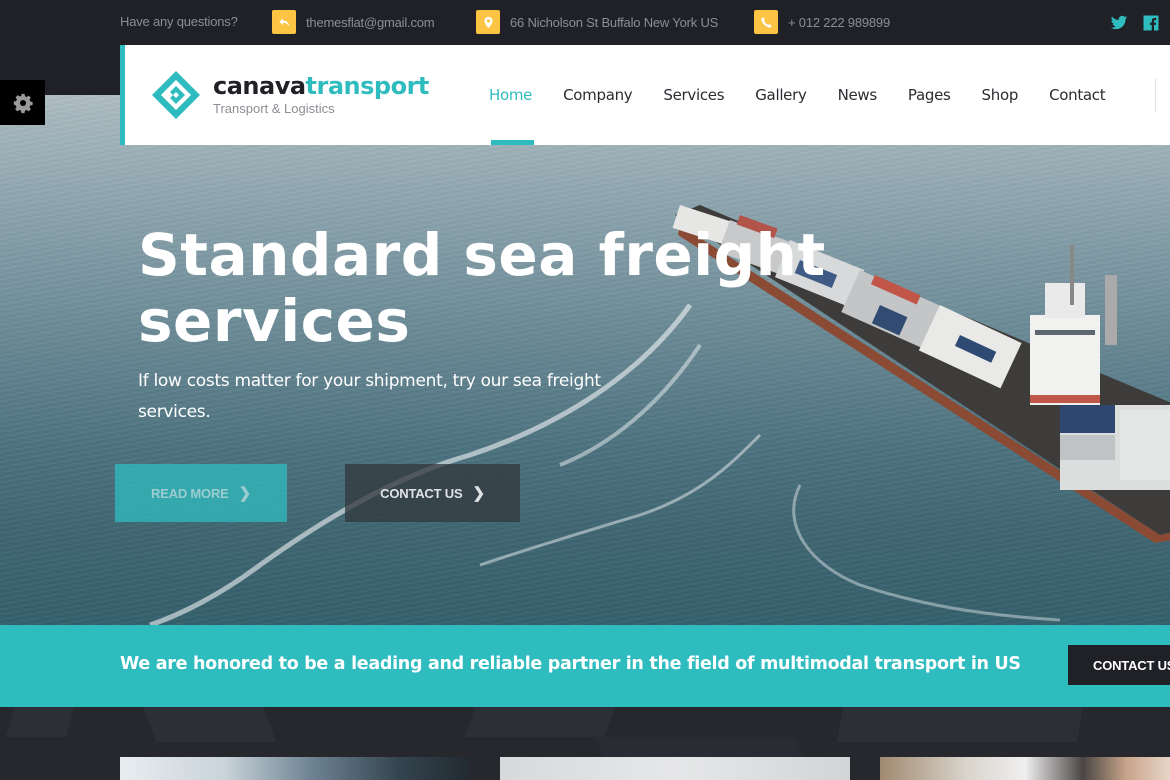 The width and height of the screenshot is (1170, 780). What do you see at coordinates (766, 22) in the screenshot?
I see `phone-icon` at bounding box center [766, 22].